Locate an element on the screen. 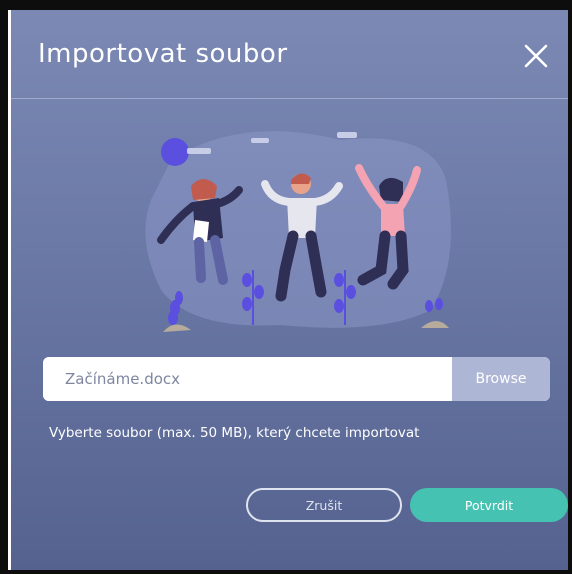 The image size is (572, 574). file-name-input is located at coordinates (247, 379).